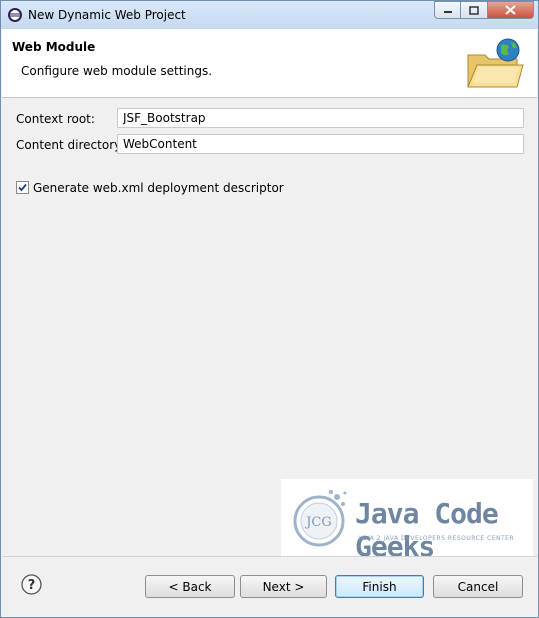 The width and height of the screenshot is (539, 618). I want to click on maximize-icon, so click(474, 10).